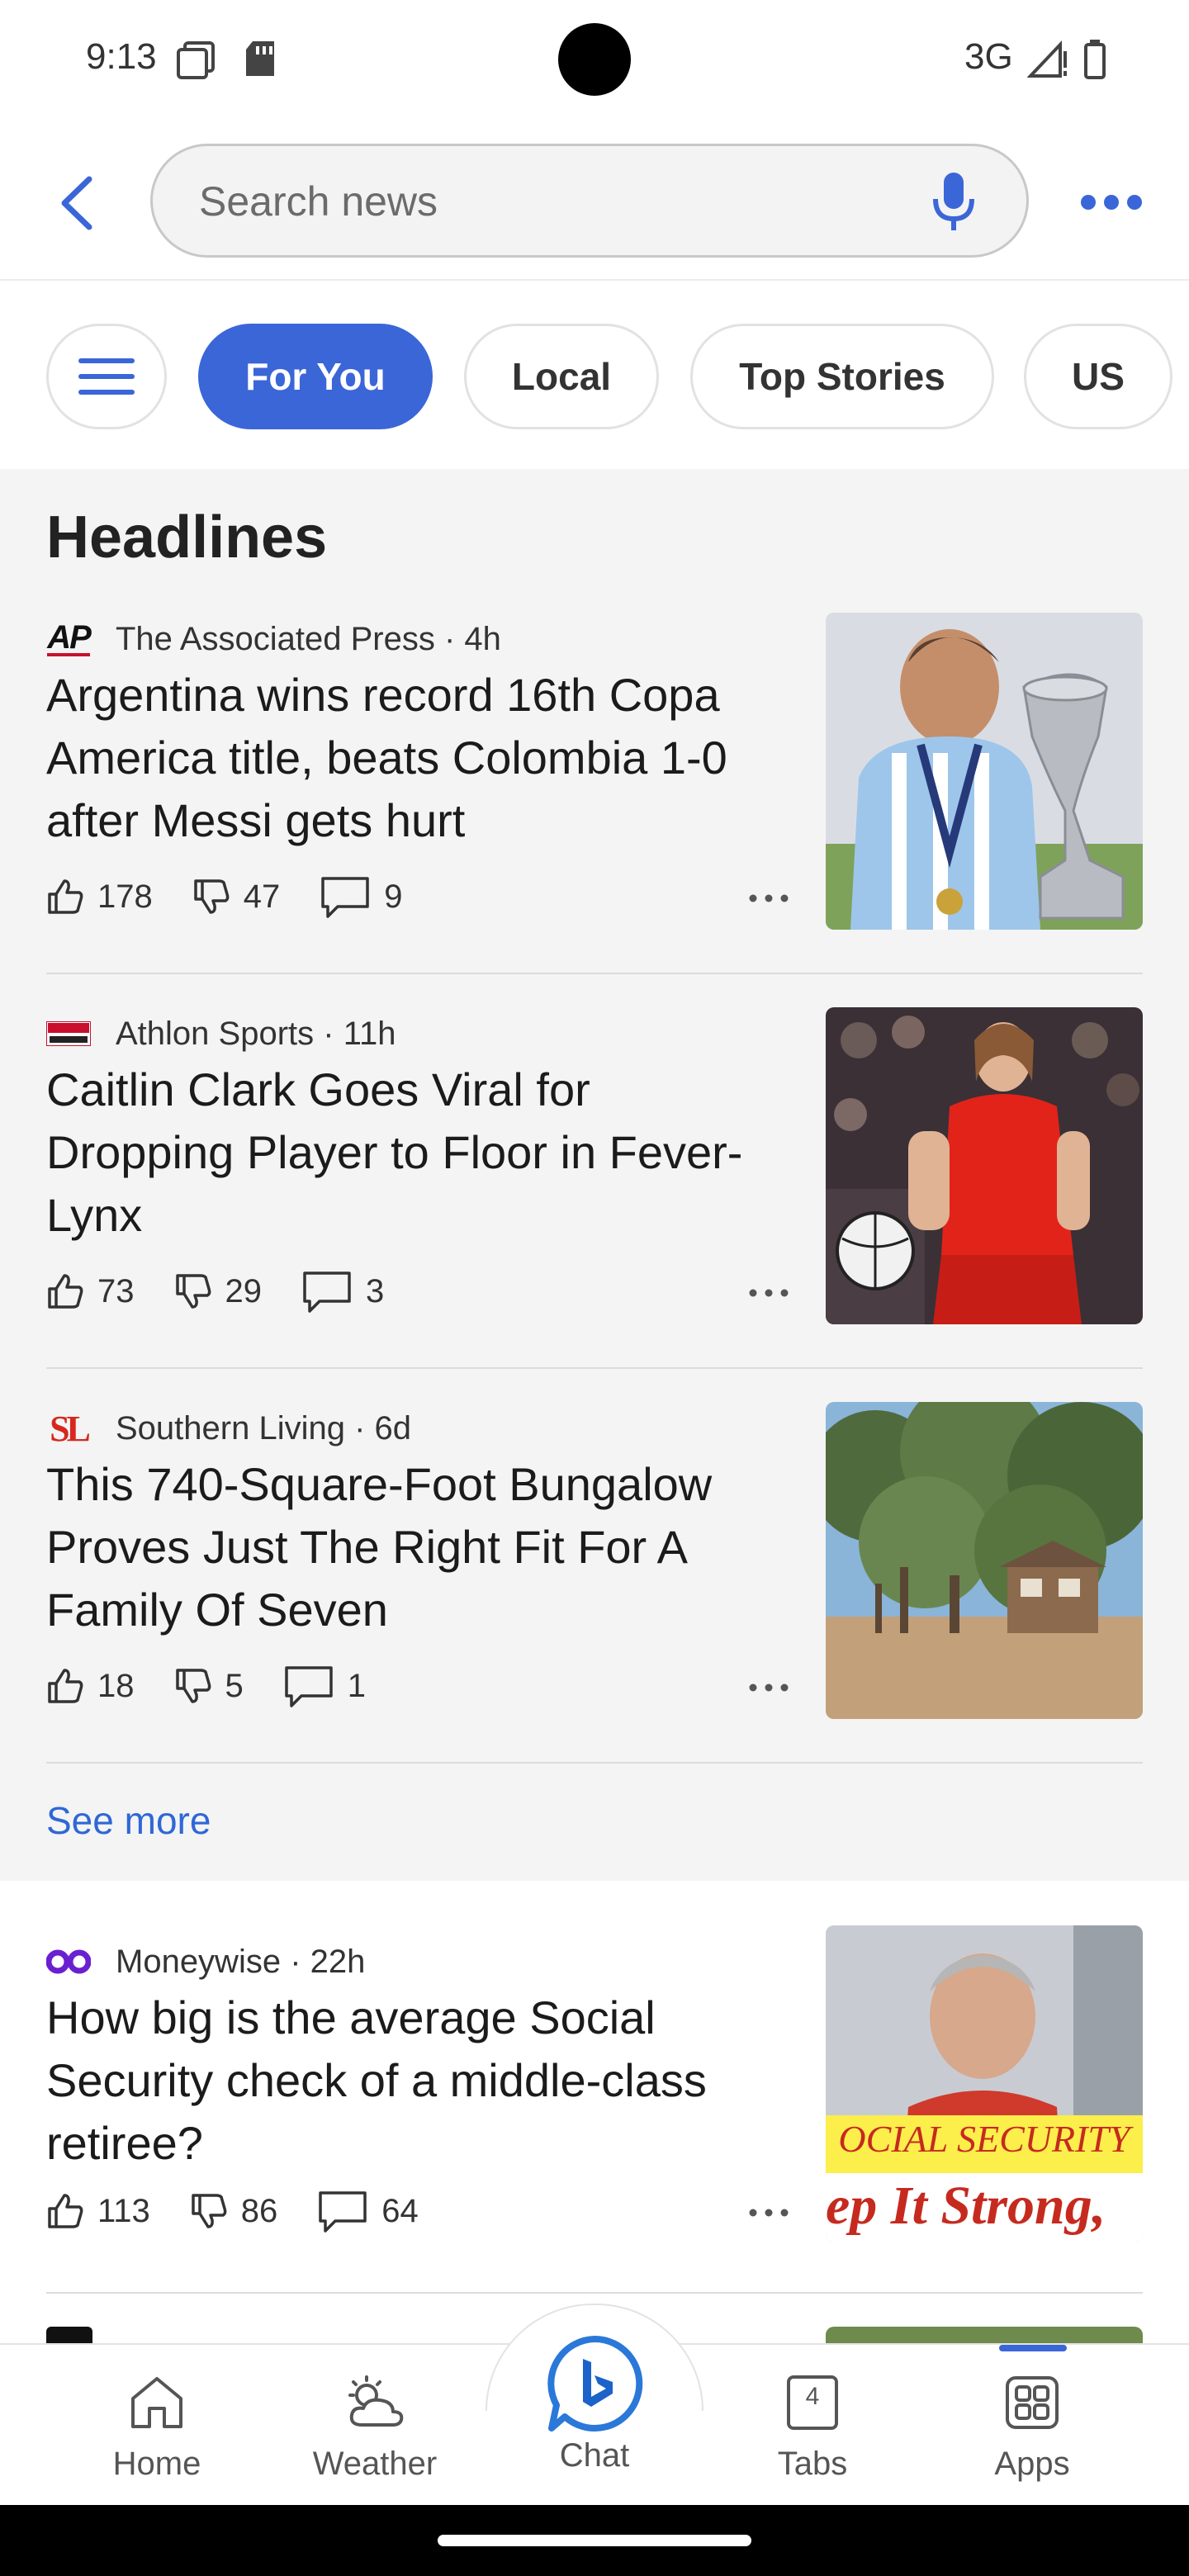  I want to click on camera-cutout, so click(594, 59).